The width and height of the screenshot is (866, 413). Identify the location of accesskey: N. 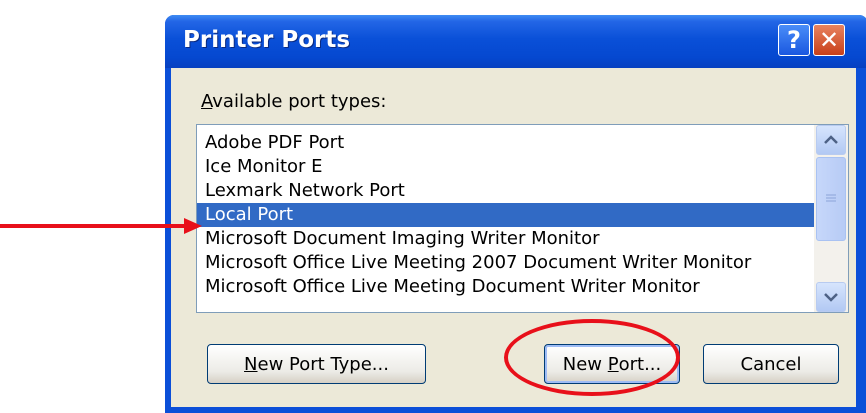
(251, 364).